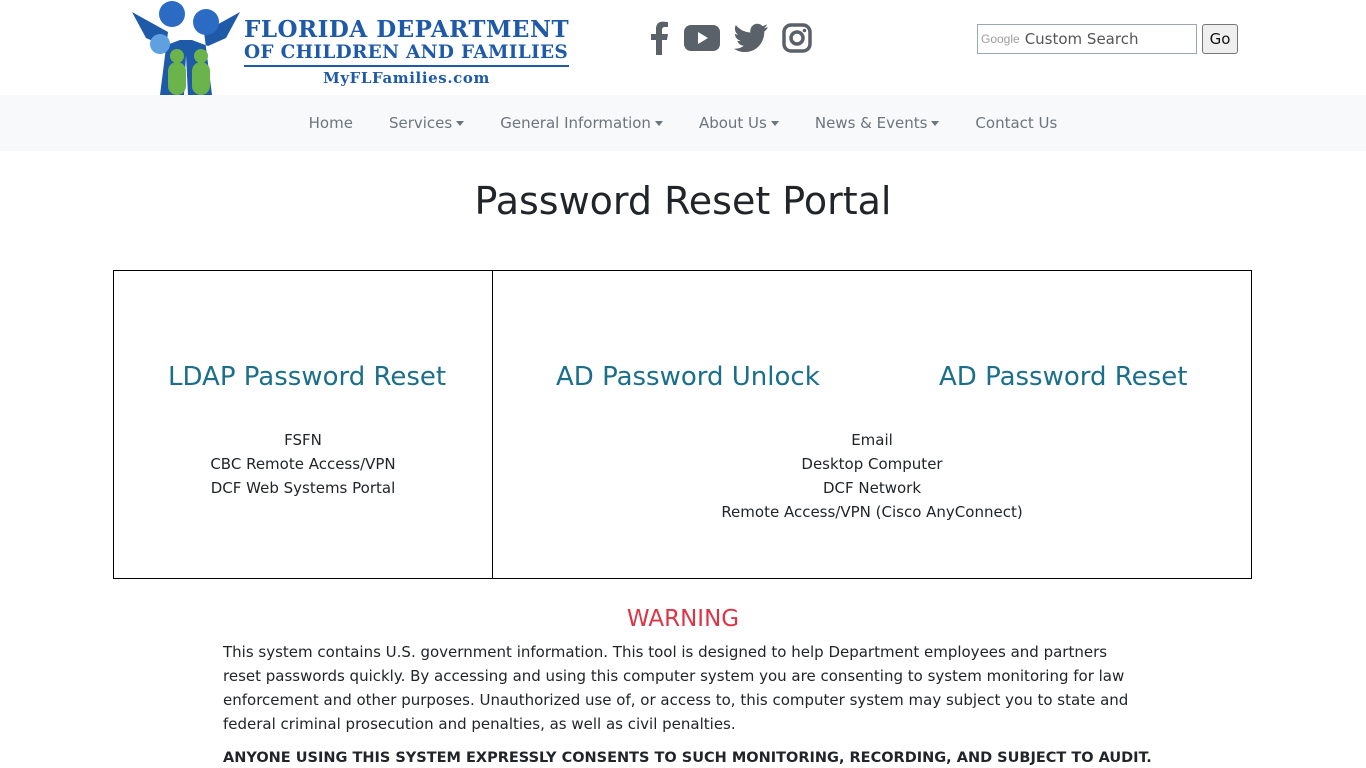 The height and width of the screenshot is (768, 1366). What do you see at coordinates (872, 488) in the screenshot?
I see `list-item: DCF Network` at bounding box center [872, 488].